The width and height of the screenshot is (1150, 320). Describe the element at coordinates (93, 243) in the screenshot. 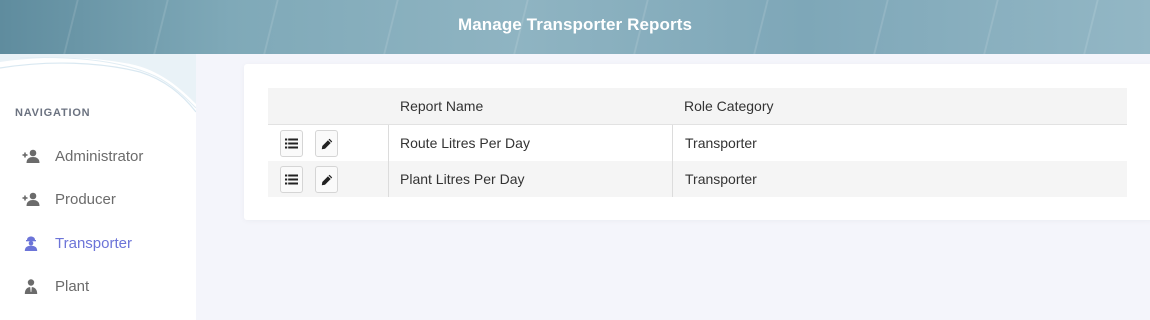

I see `sidebar-item-label: Transporter` at that location.